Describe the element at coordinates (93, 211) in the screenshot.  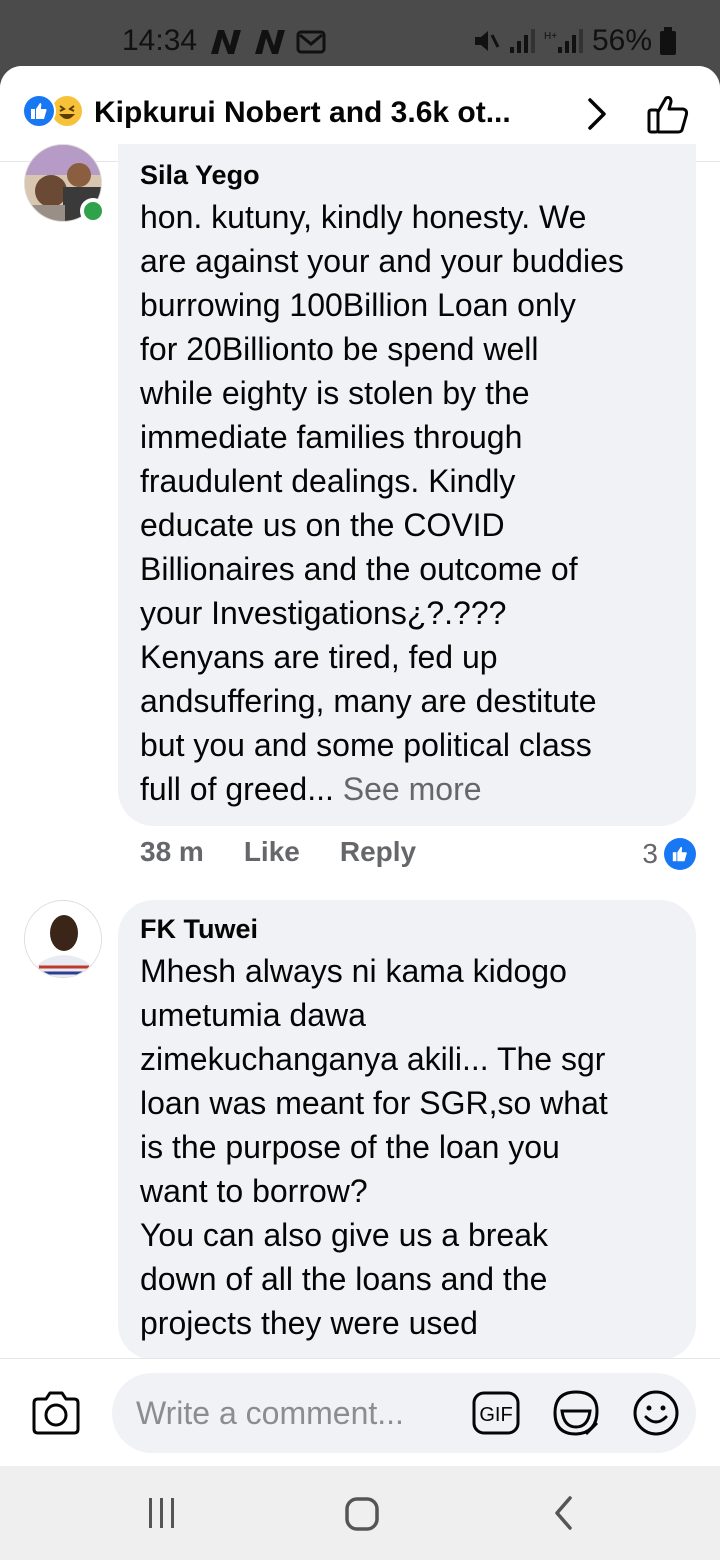
I see `online-status-indicator` at that location.